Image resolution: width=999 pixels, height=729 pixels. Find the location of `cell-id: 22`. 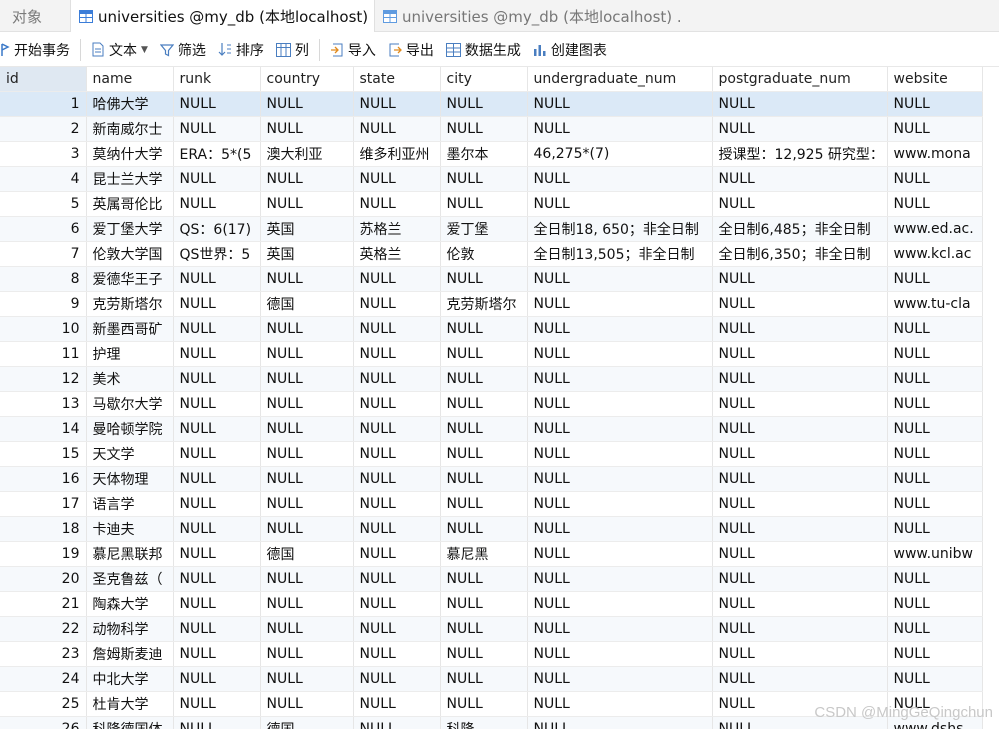

cell-id: 22 is located at coordinates (43, 629).